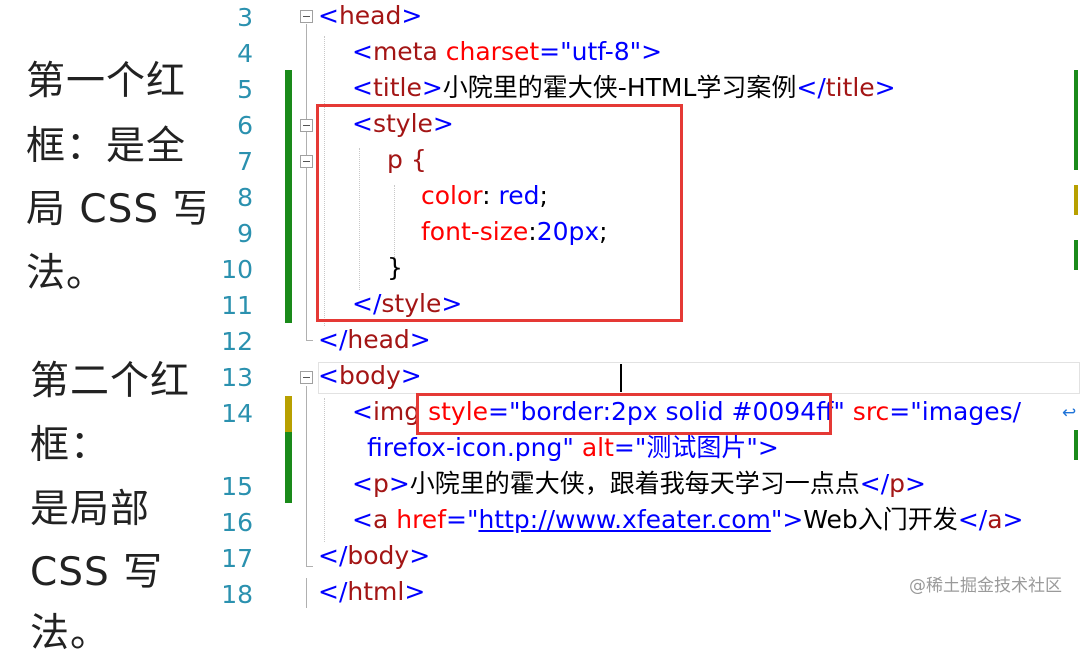 The image size is (1080, 658). I want to click on code-link: http://www.xfeater.com, so click(624, 519).